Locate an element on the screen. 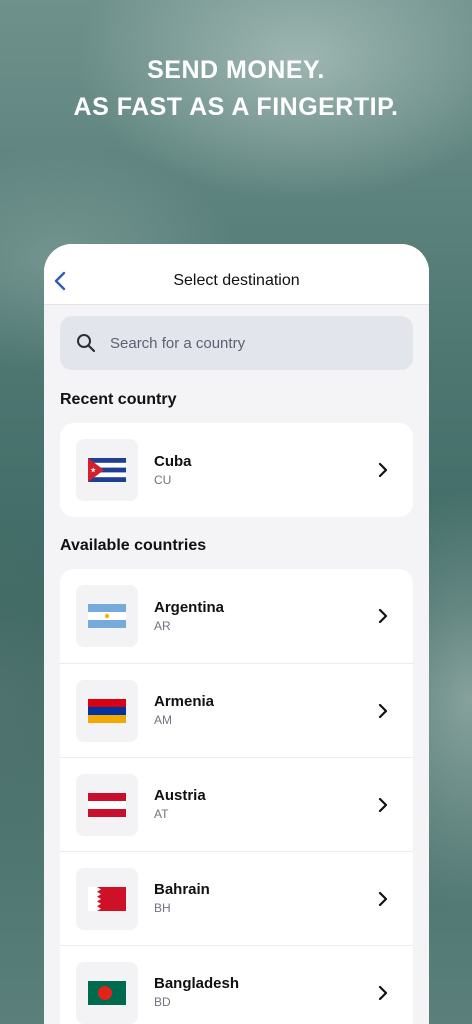 This screenshot has width=472, height=1024. recent-country-heading: Recent country is located at coordinates (118, 399).